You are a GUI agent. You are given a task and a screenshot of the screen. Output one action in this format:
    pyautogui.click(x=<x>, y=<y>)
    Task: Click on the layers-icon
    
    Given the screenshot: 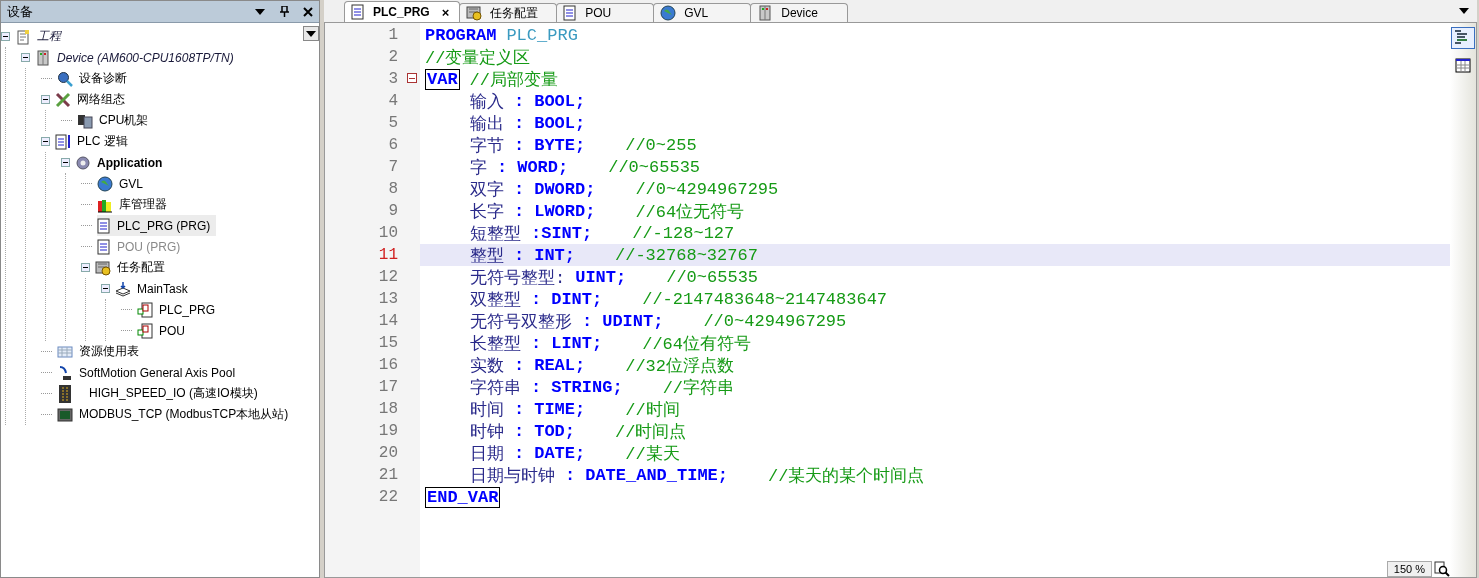 What is the action you would take?
    pyautogui.click(x=123, y=288)
    